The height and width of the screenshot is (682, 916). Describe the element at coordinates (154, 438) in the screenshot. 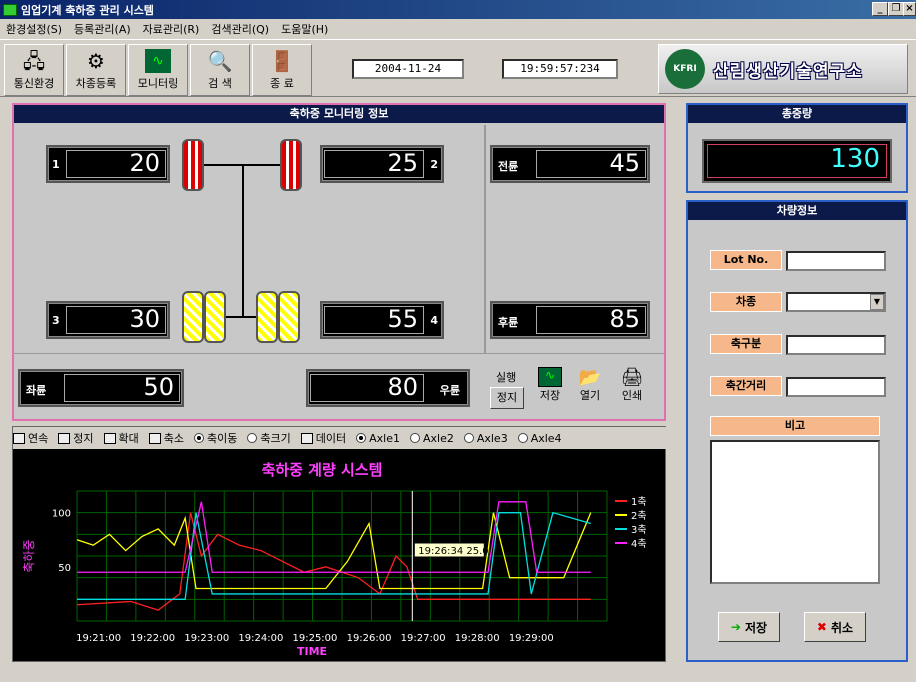

I see `zoom-out-icon` at that location.